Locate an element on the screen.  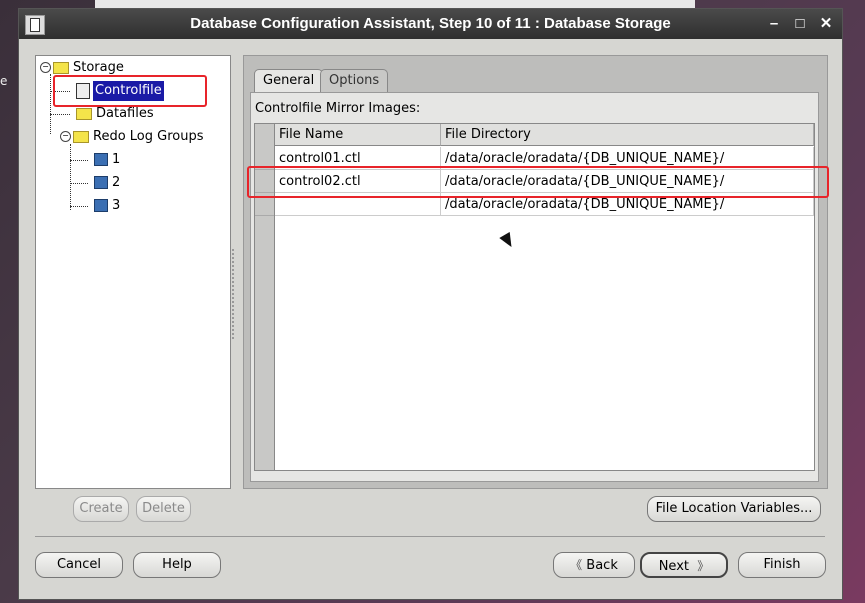
cancel-button: Cancel is located at coordinates (79, 565).